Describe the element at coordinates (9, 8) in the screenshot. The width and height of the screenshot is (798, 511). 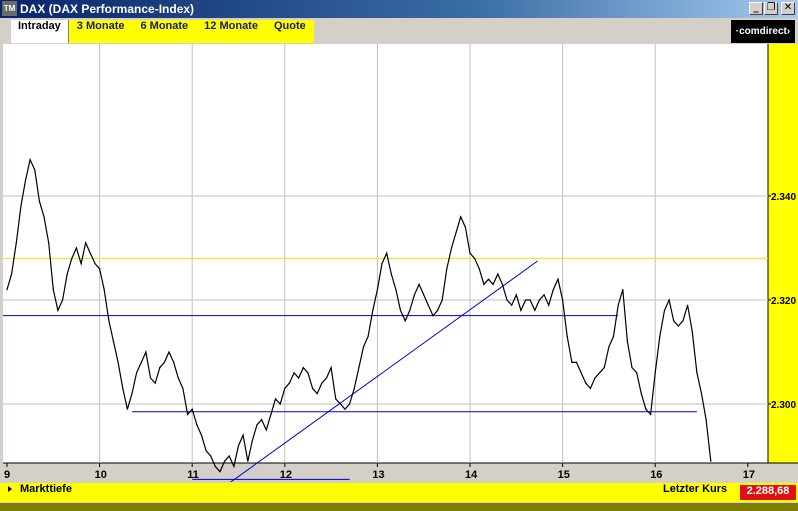
I see `app-icon: TM` at that location.